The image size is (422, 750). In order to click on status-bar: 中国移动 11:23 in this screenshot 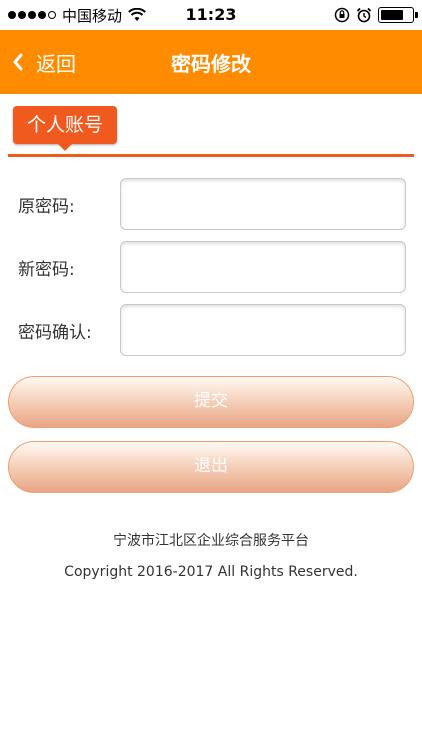, I will do `click(211, 15)`.